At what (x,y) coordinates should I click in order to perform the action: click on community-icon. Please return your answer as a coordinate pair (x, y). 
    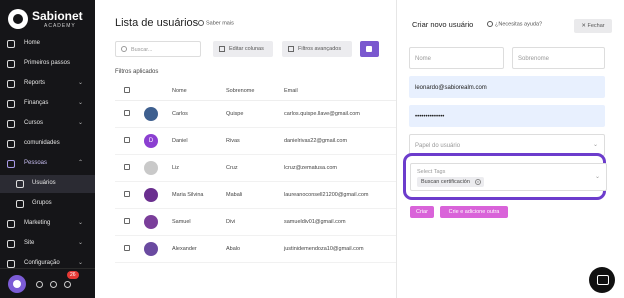
    Looking at the image, I should click on (11, 144).